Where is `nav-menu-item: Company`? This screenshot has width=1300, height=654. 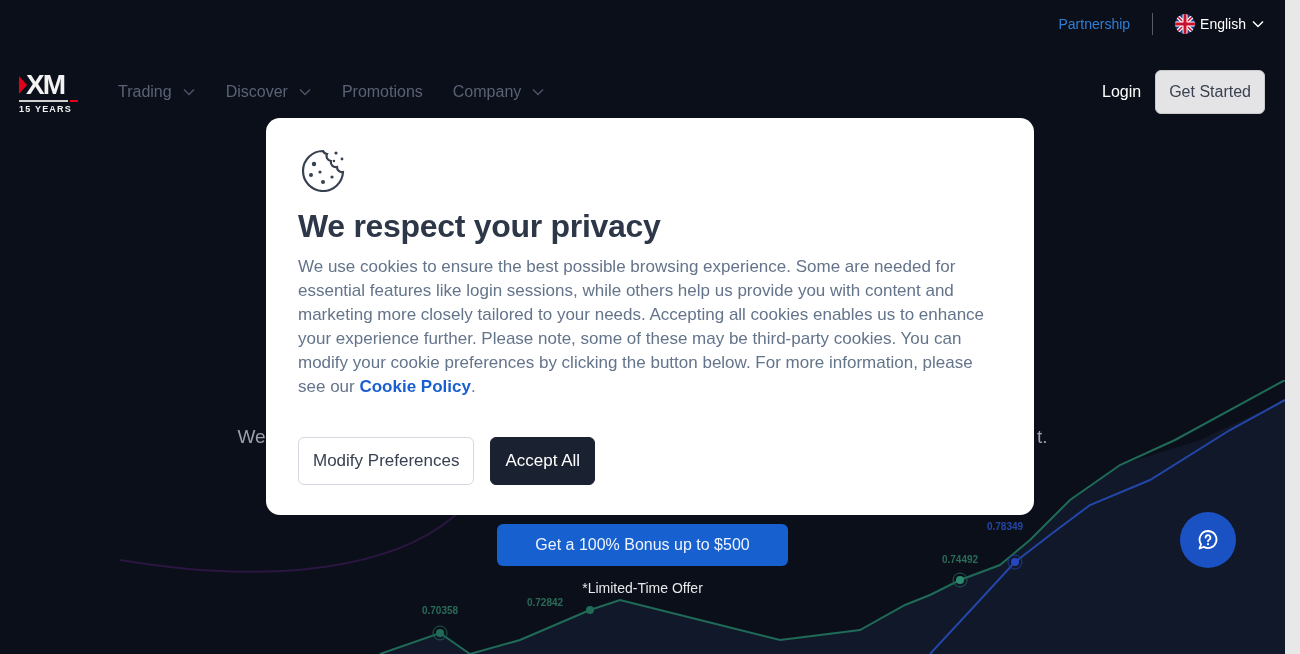
nav-menu-item: Company is located at coordinates (499, 92).